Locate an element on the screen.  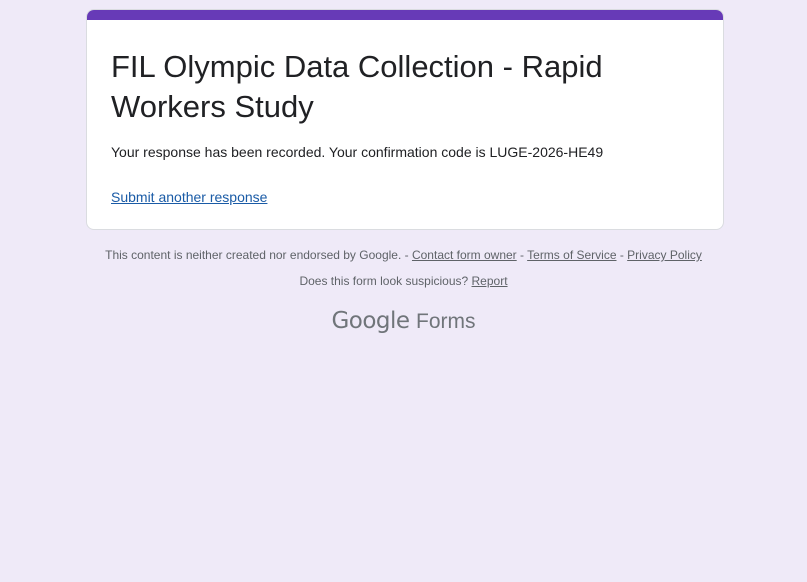
terms-of-service-link: Terms of Service is located at coordinates (571, 255).